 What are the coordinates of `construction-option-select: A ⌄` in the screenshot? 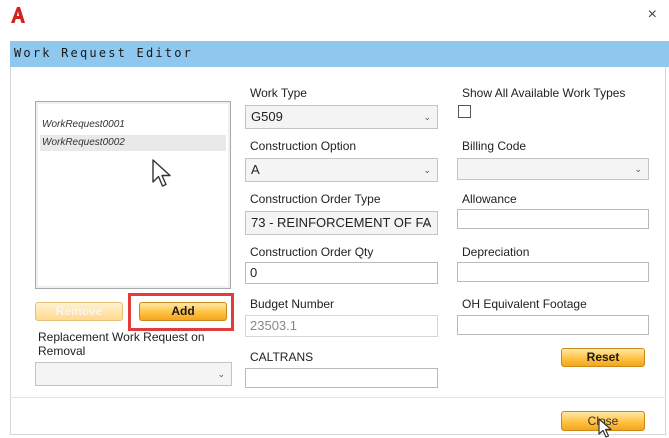 It's located at (341, 170).